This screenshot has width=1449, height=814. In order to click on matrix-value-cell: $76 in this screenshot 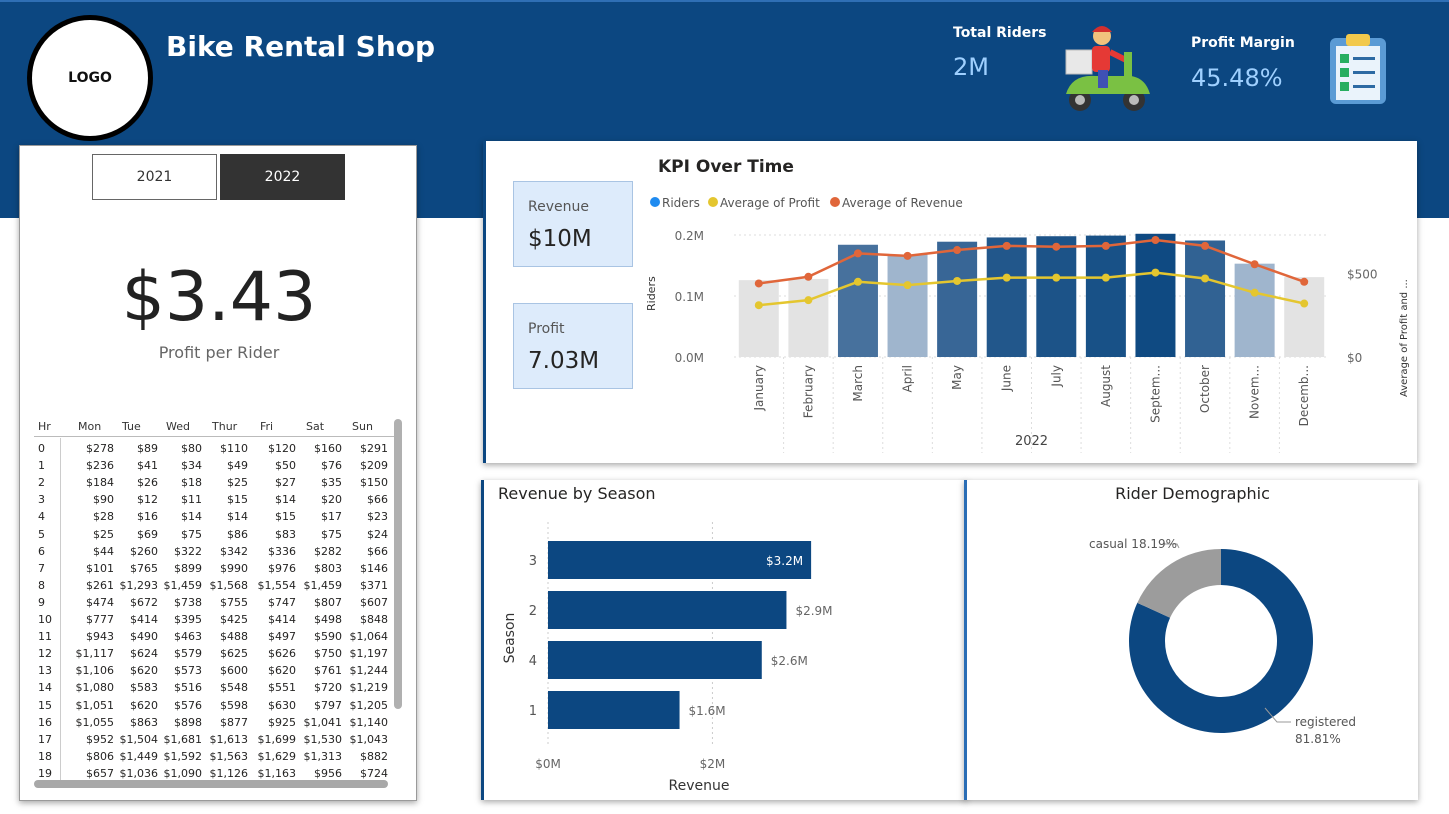, I will do `click(331, 466)`.